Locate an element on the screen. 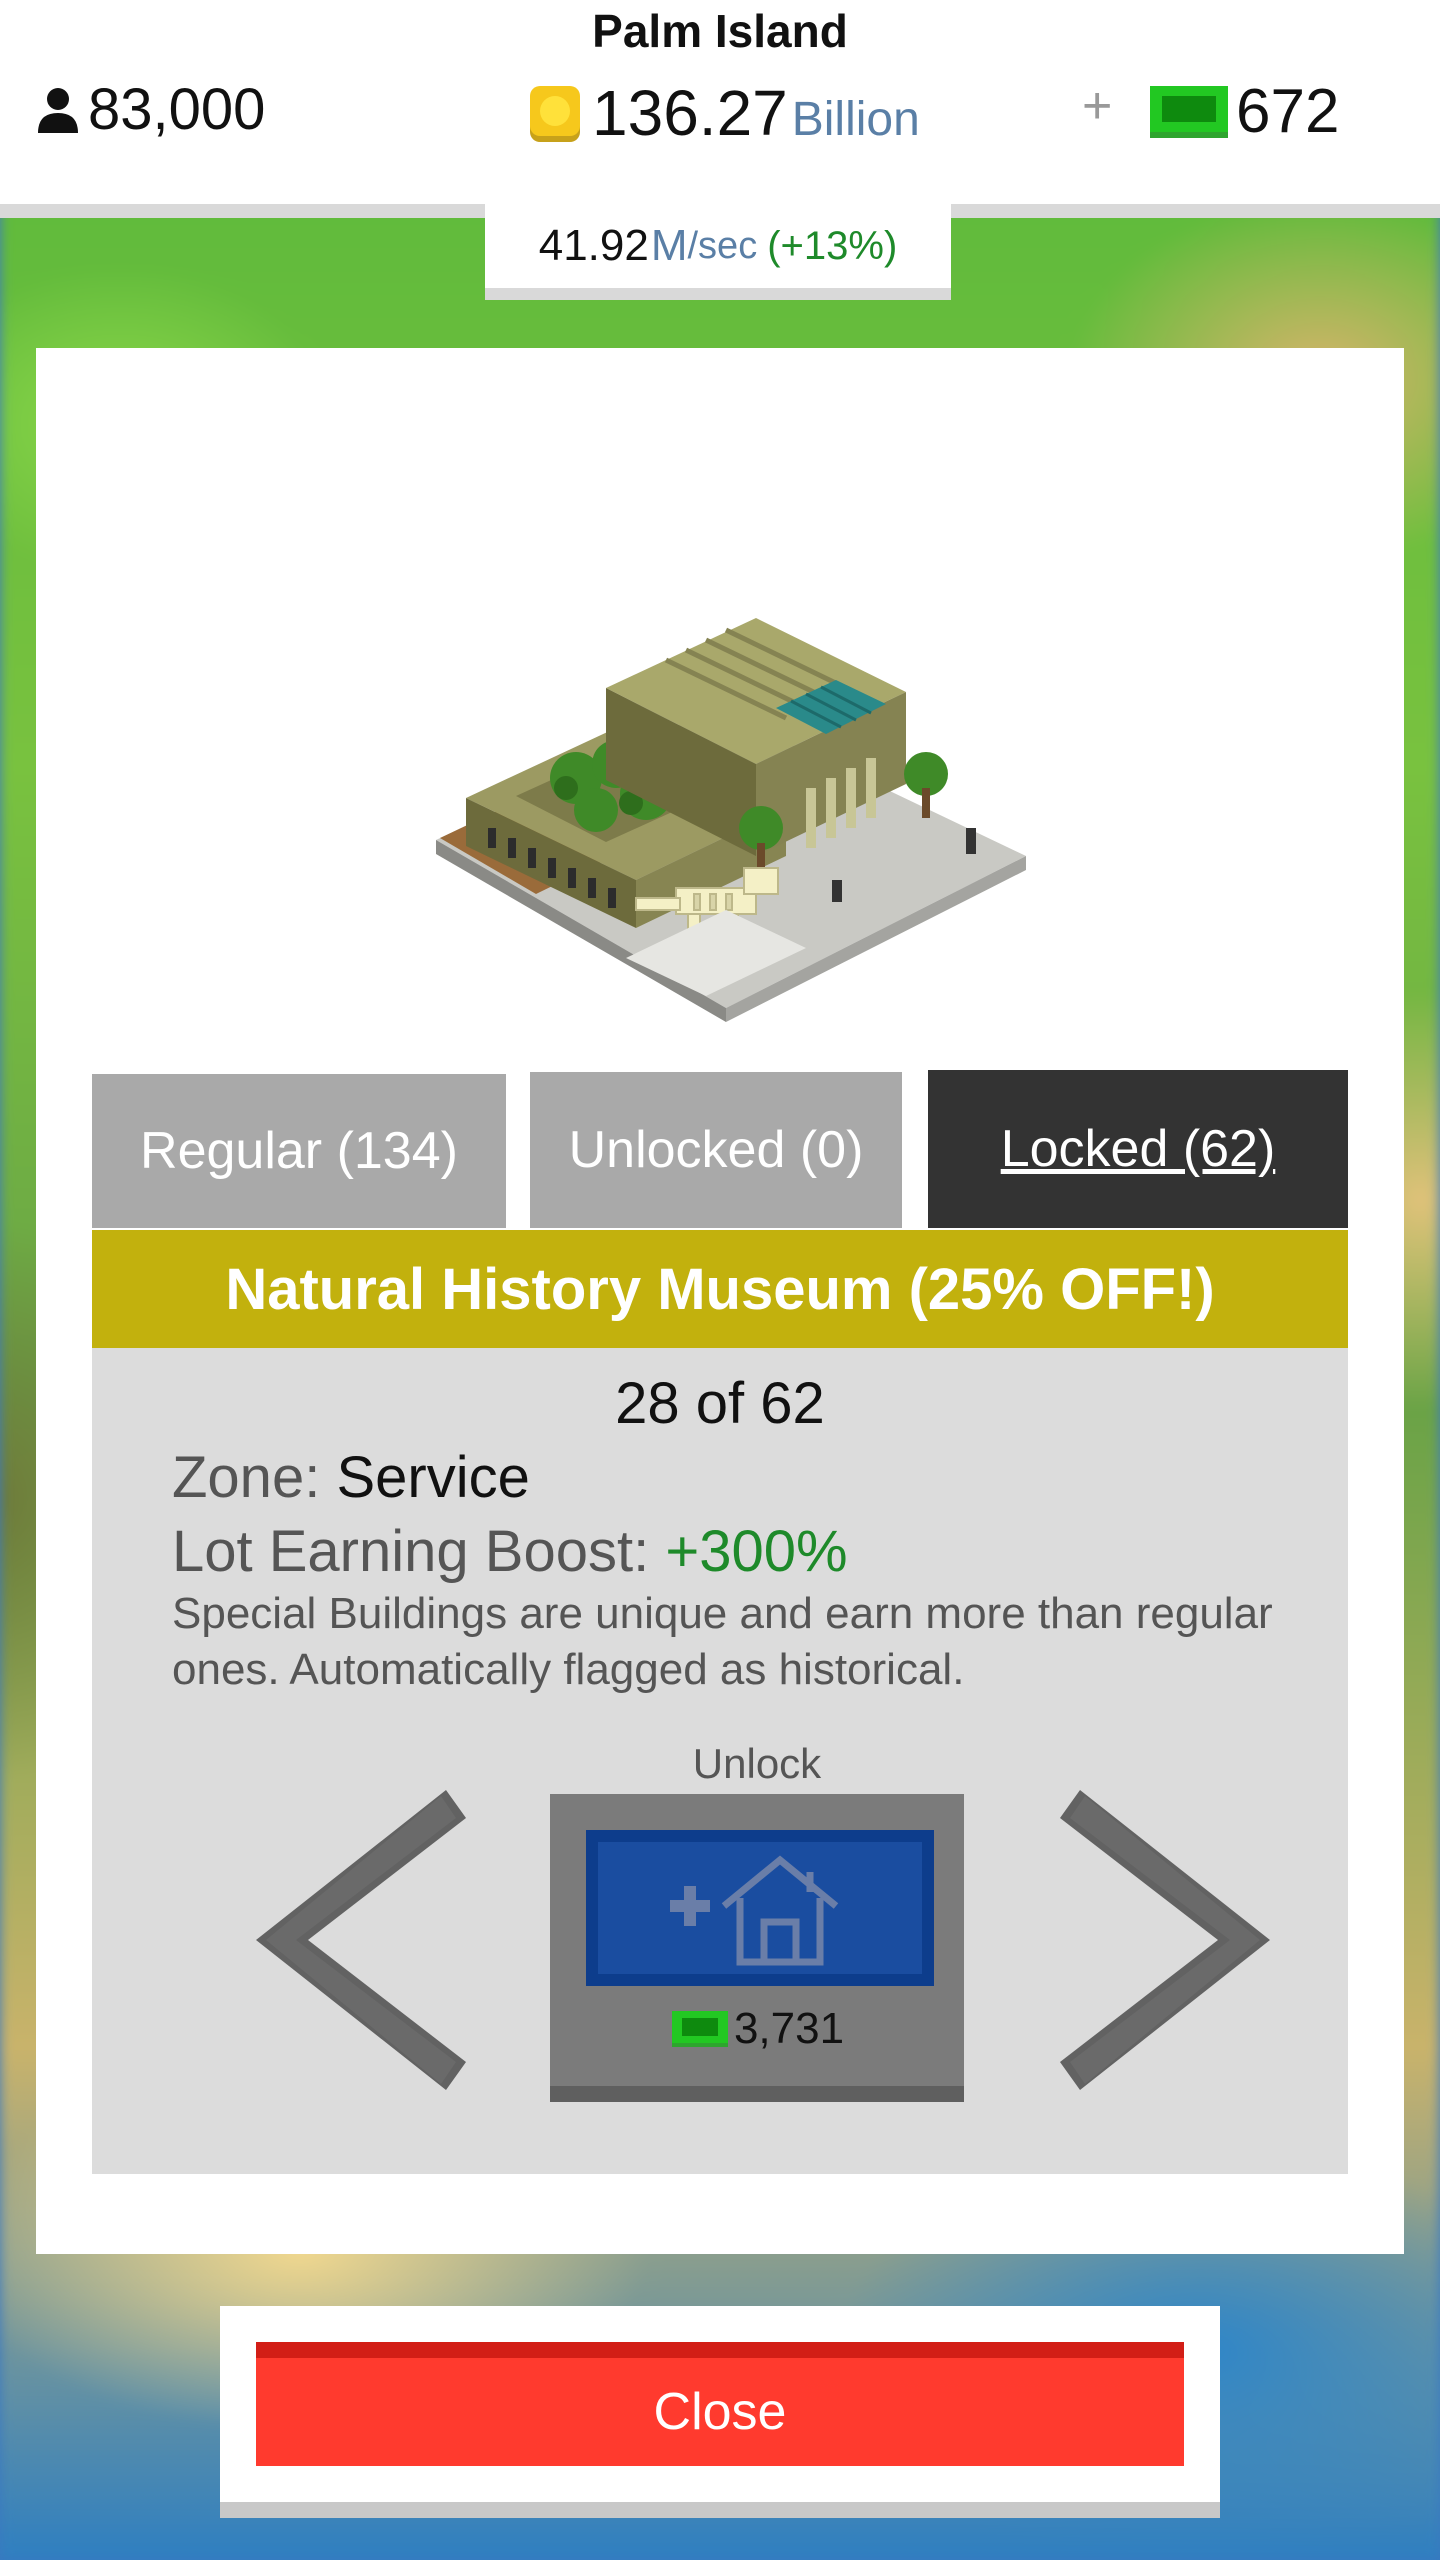  close-container: Close is located at coordinates (720, 2412).